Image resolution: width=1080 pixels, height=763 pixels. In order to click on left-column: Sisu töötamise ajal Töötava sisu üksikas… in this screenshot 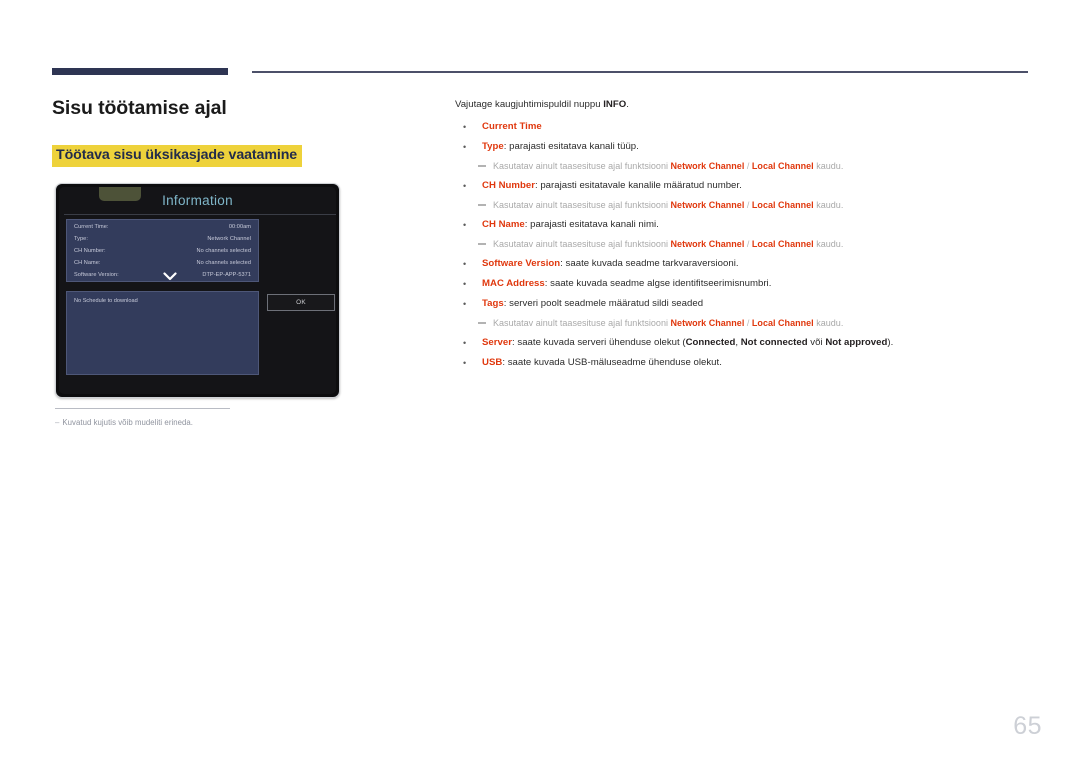, I will do `click(242, 131)`.